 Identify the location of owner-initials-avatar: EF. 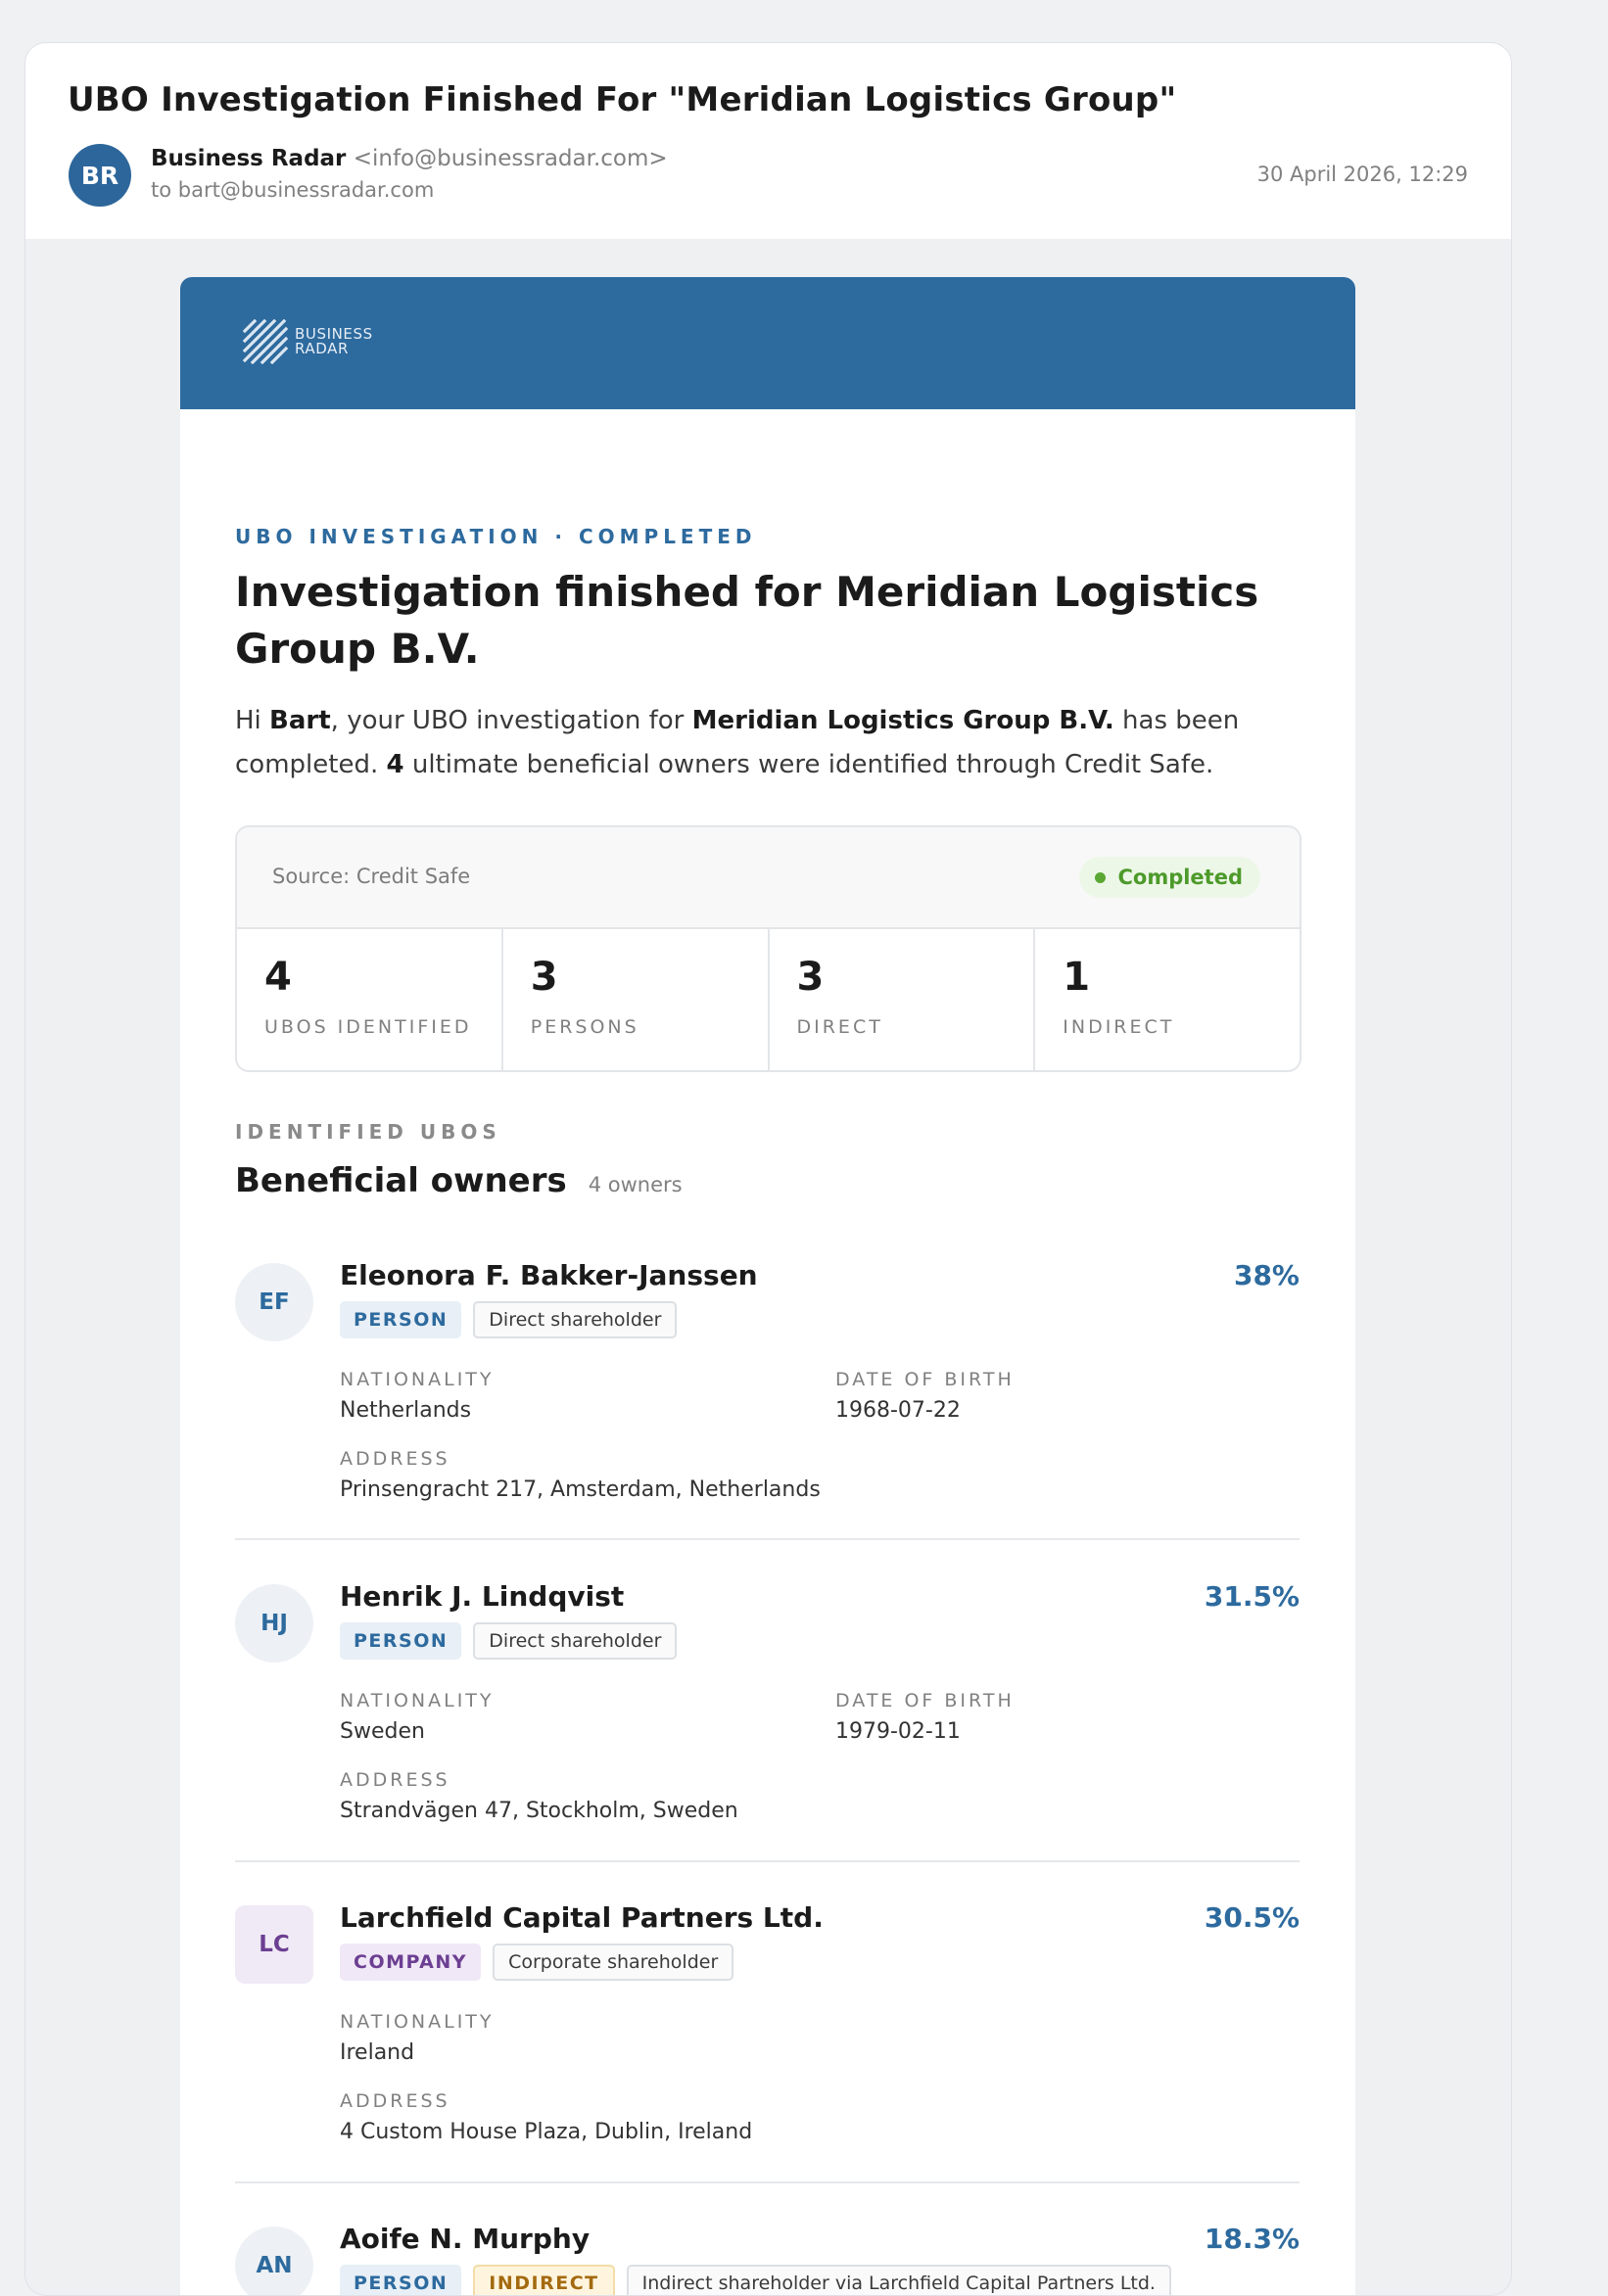
(274, 1302).